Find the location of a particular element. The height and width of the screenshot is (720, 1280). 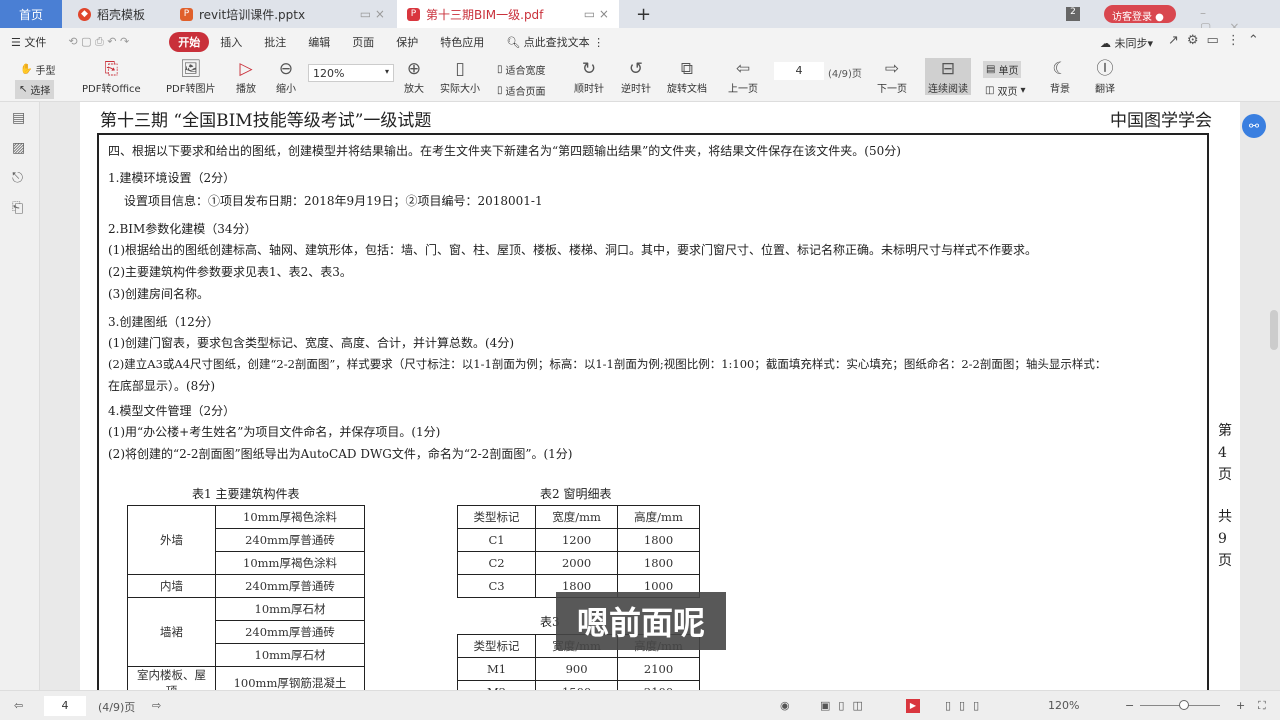

table-cell: 900 is located at coordinates (577, 669).